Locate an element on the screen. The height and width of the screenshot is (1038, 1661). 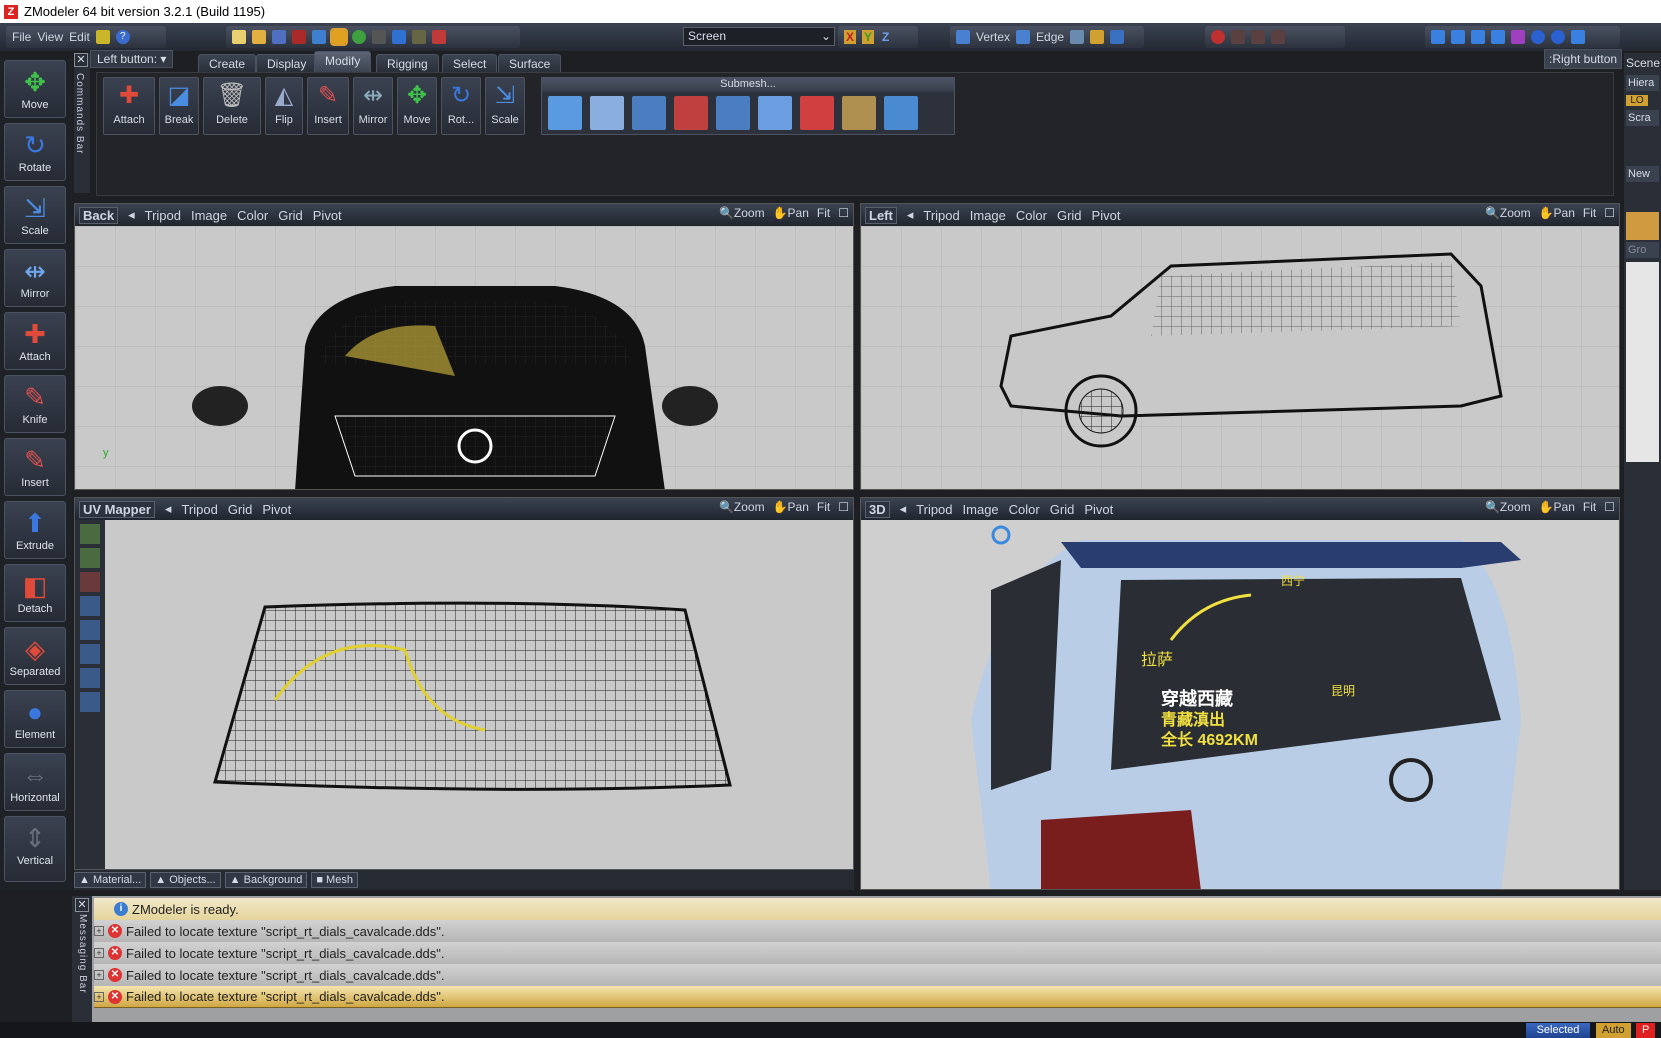
help-icon: ? is located at coordinates (122, 37).